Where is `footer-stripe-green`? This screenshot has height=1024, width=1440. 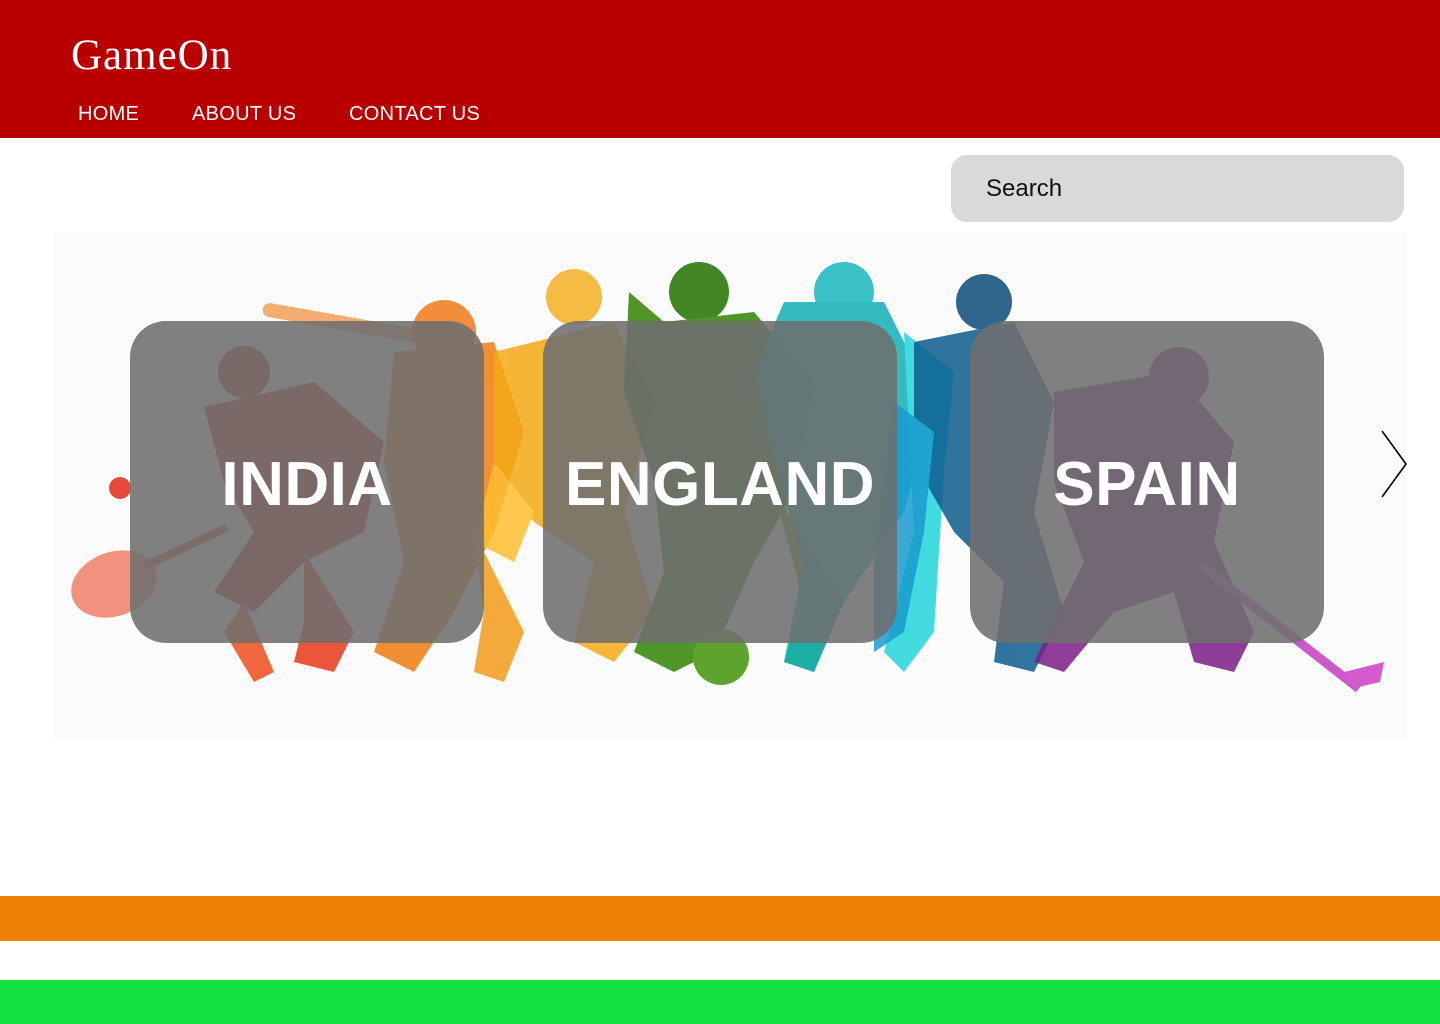 footer-stripe-green is located at coordinates (720, 1002).